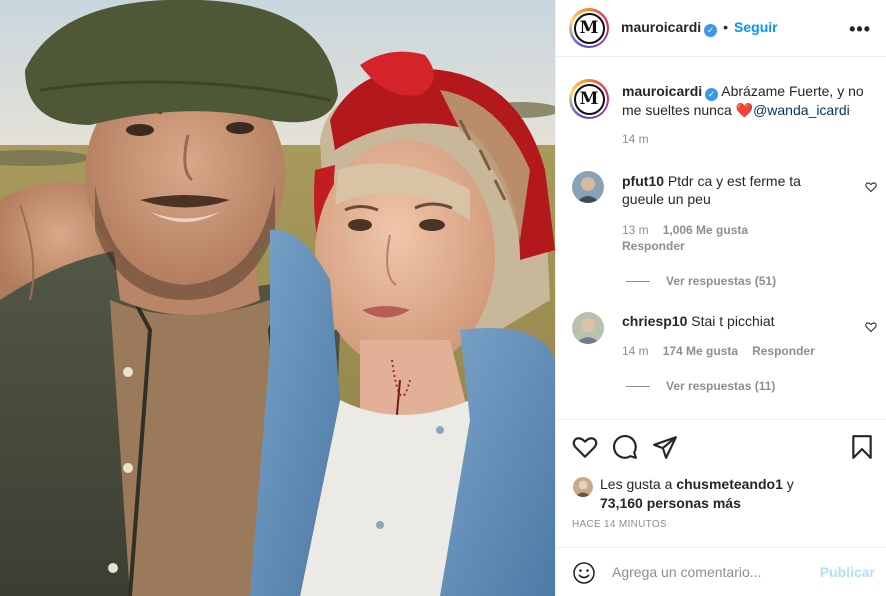  I want to click on likes-prefix: Les gusta a, so click(638, 484).